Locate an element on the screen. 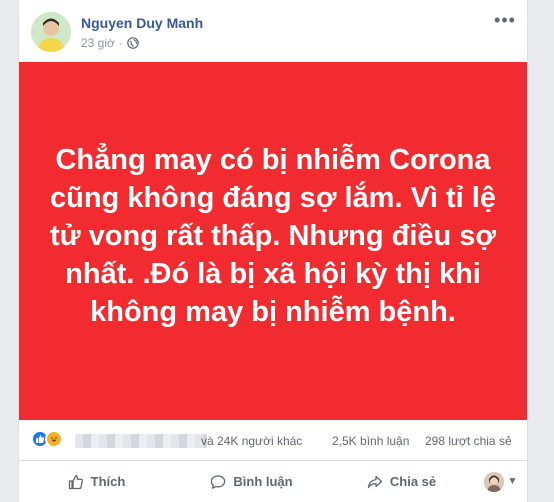 Image resolution: width=554 pixels, height=502 pixels. comments-count: 2,5K bình luận is located at coordinates (370, 441).